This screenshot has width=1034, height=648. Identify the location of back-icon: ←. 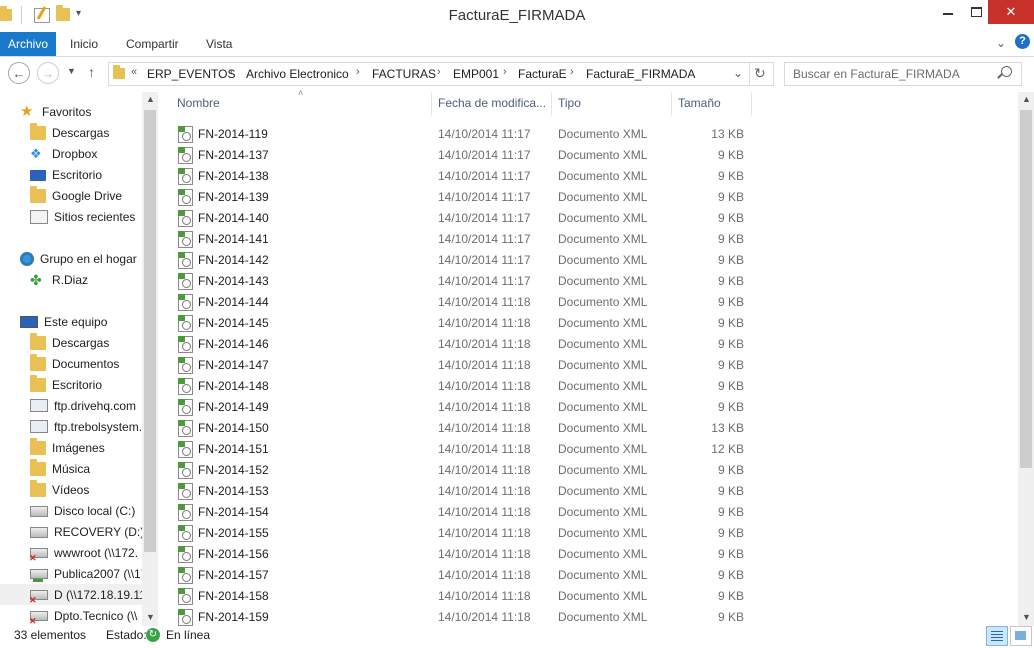
(19, 73).